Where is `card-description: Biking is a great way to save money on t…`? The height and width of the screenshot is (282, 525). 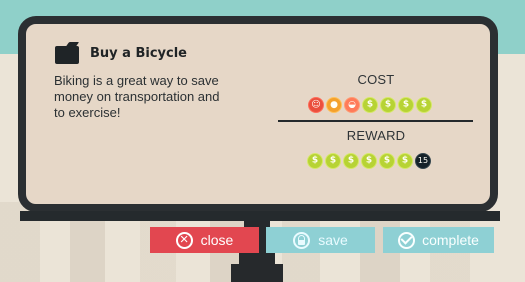 card-description: Biking is a great way to save money on t… is located at coordinates (137, 96).